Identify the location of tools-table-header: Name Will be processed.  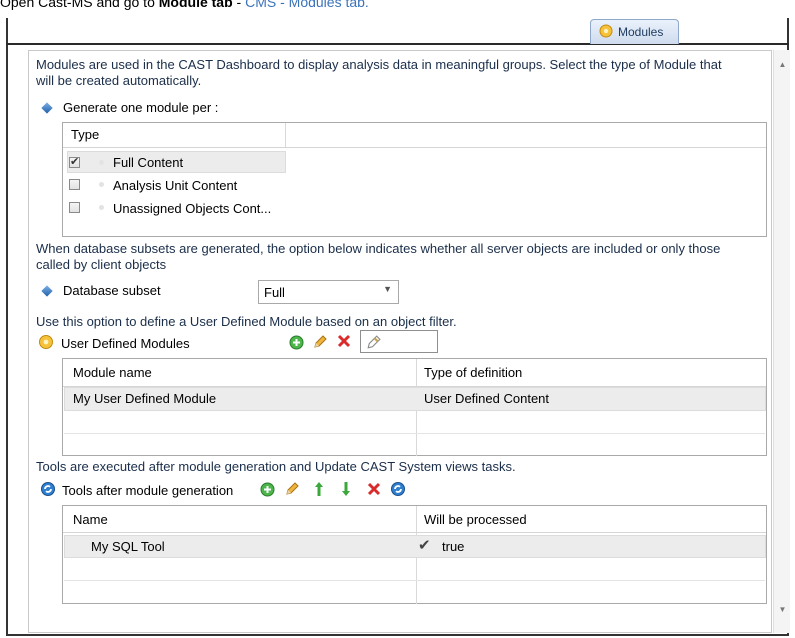
(414, 519).